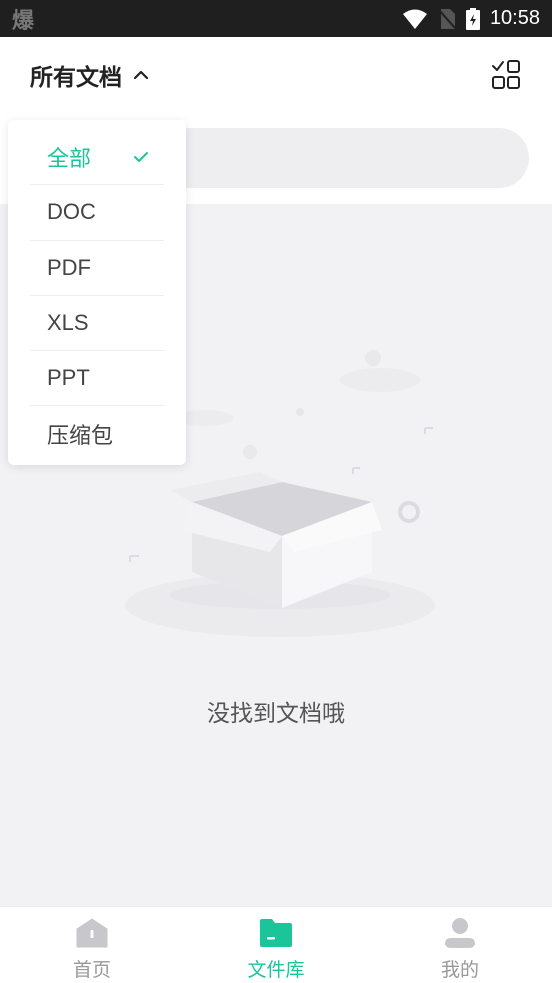 The image size is (552, 983). Describe the element at coordinates (23, 21) in the screenshot. I see `notification-glyph: 爆` at that location.